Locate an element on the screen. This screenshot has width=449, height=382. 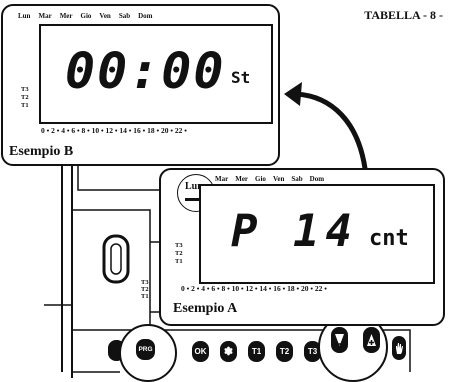
ok-button: OK is located at coordinates (200, 351).